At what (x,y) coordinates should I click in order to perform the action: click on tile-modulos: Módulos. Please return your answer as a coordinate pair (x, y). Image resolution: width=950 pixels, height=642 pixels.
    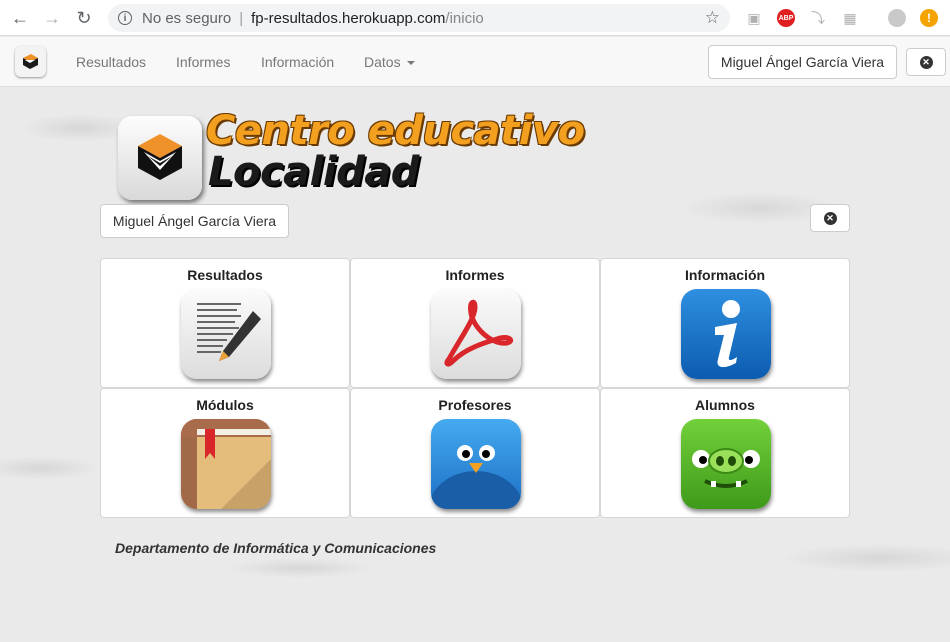
    Looking at the image, I should click on (225, 453).